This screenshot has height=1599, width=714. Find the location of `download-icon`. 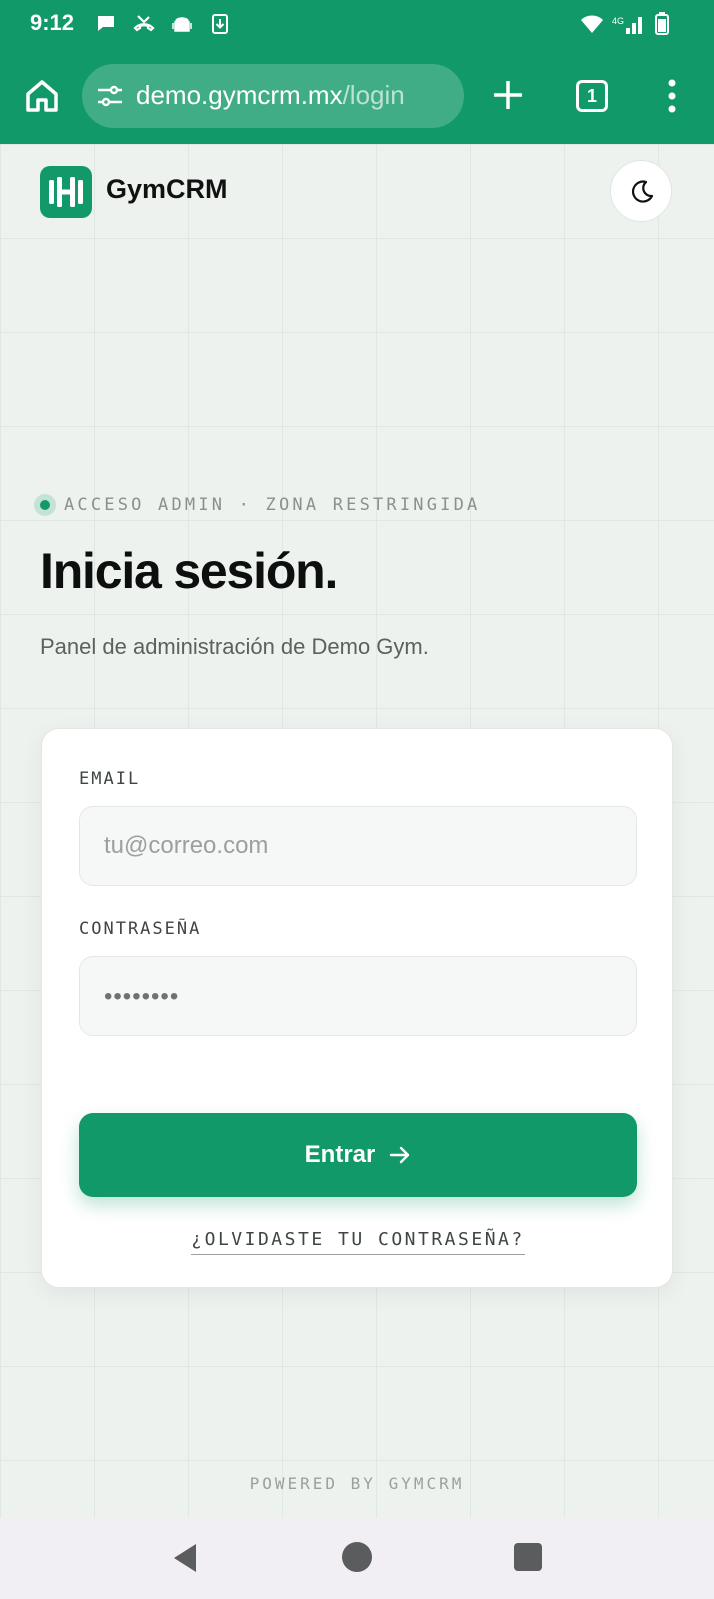

download-icon is located at coordinates (220, 24).